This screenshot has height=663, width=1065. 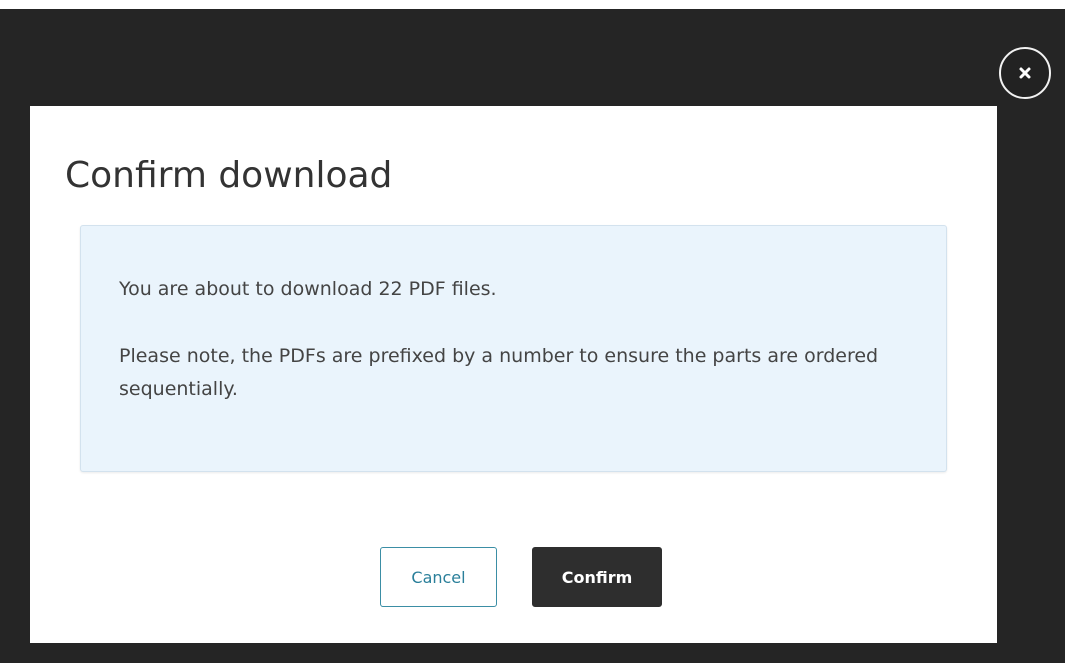 I want to click on page-edge, so click(x=532, y=4).